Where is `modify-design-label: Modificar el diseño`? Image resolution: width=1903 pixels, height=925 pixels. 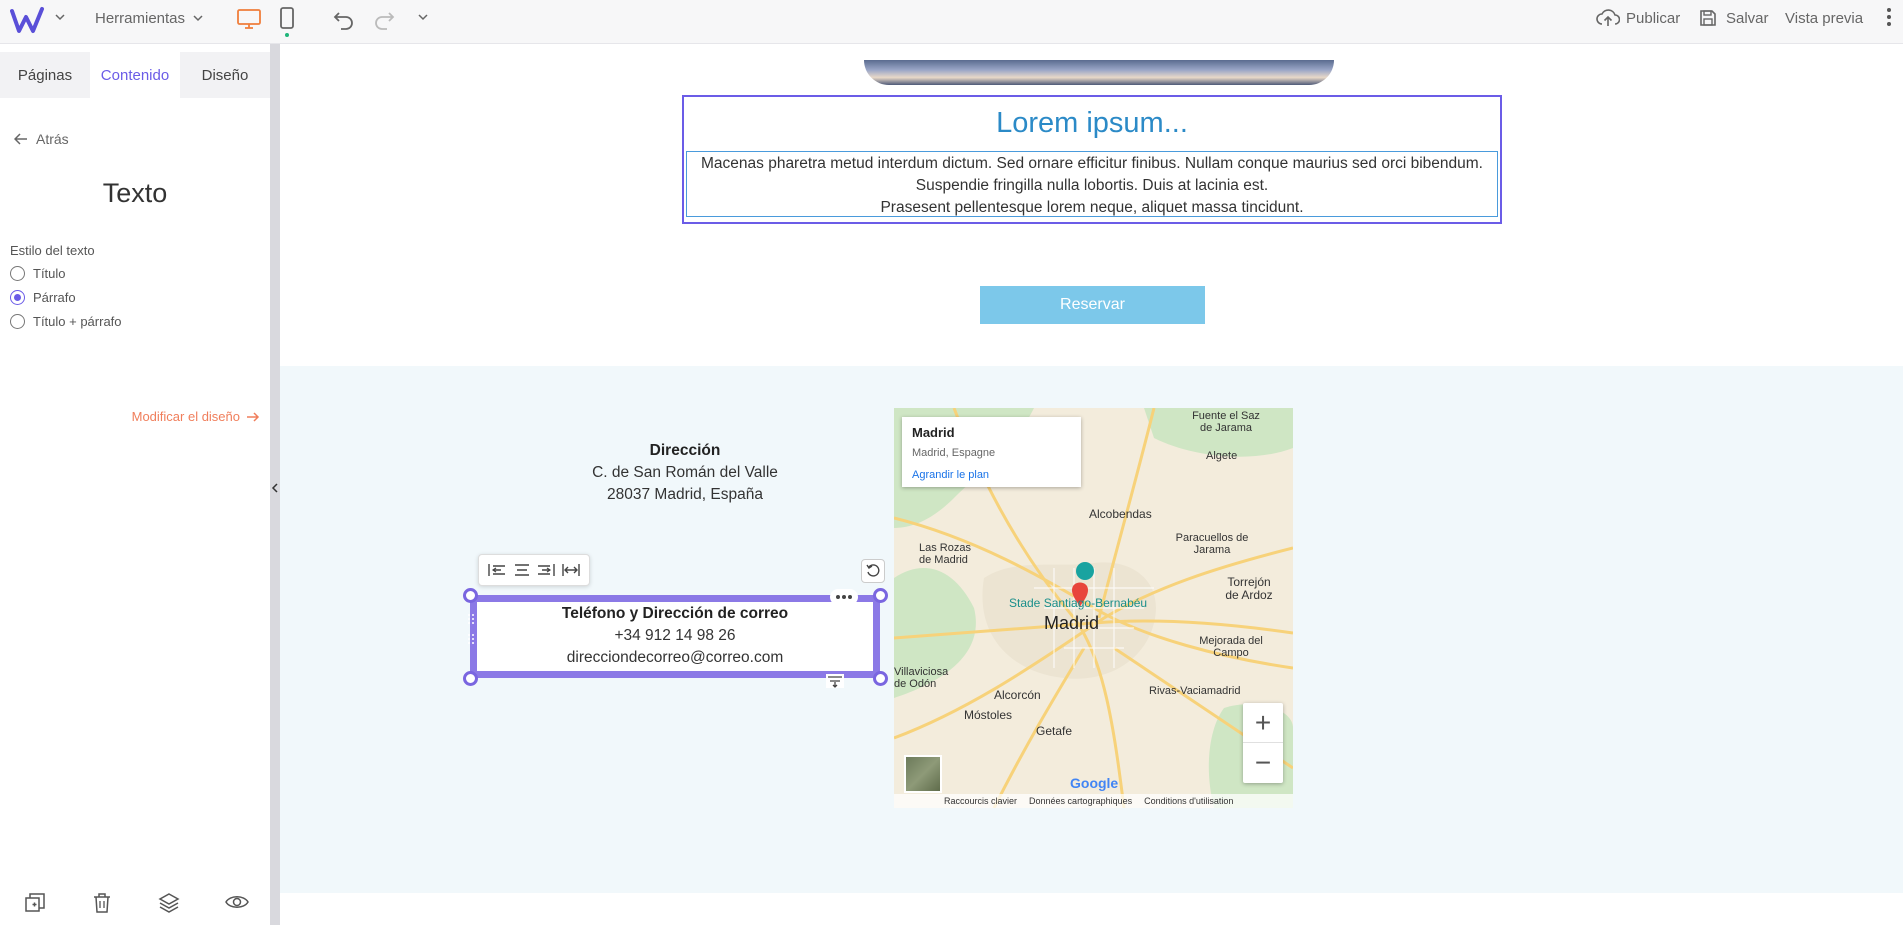 modify-design-label: Modificar el diseño is located at coordinates (185, 416).